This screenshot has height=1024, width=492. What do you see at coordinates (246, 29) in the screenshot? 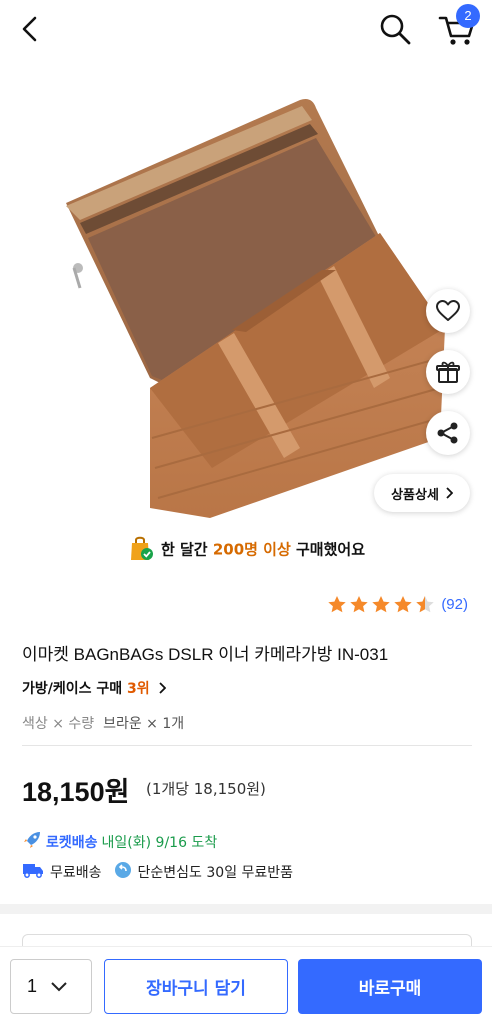
I see `top-bar: 2` at bounding box center [246, 29].